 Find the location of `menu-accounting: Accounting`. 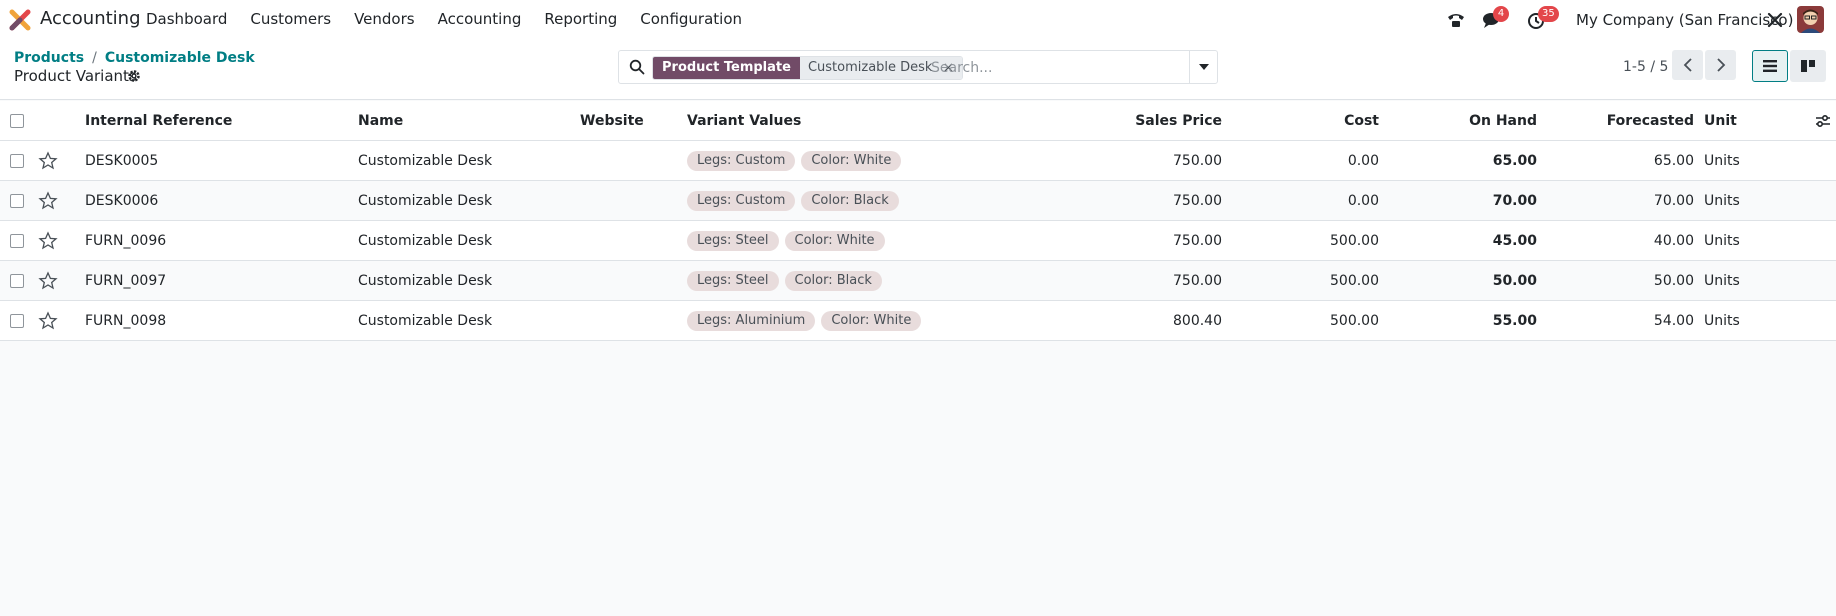

menu-accounting: Accounting is located at coordinates (480, 19).